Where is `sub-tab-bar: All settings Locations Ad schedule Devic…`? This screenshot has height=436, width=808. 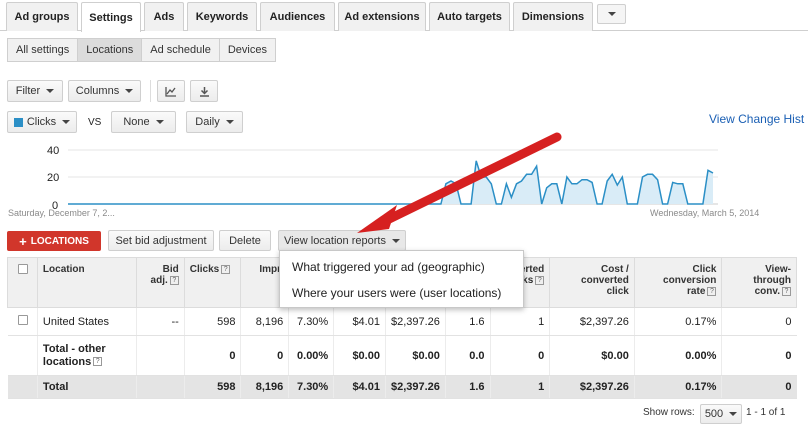 sub-tab-bar: All settings Locations Ad schedule Devic… is located at coordinates (141, 50).